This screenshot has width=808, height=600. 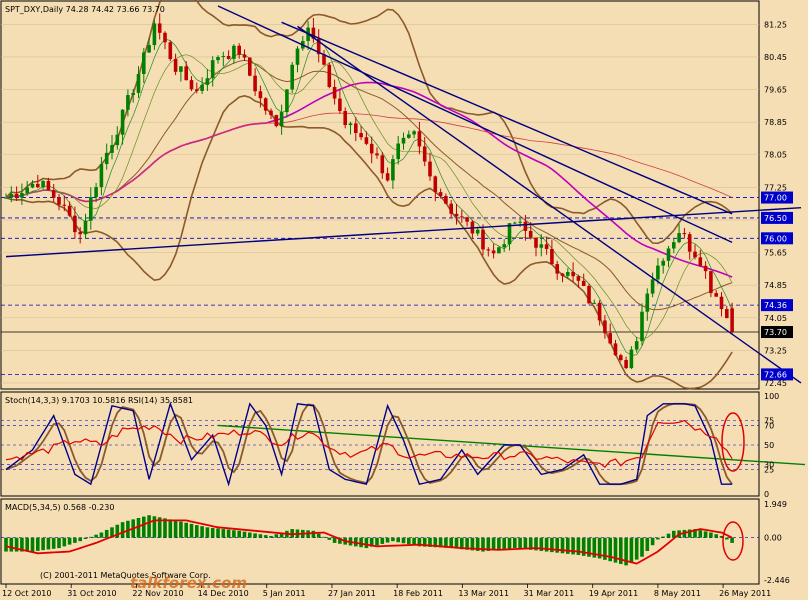 I want to click on price-tick-label: 73.25, so click(x=775, y=350).